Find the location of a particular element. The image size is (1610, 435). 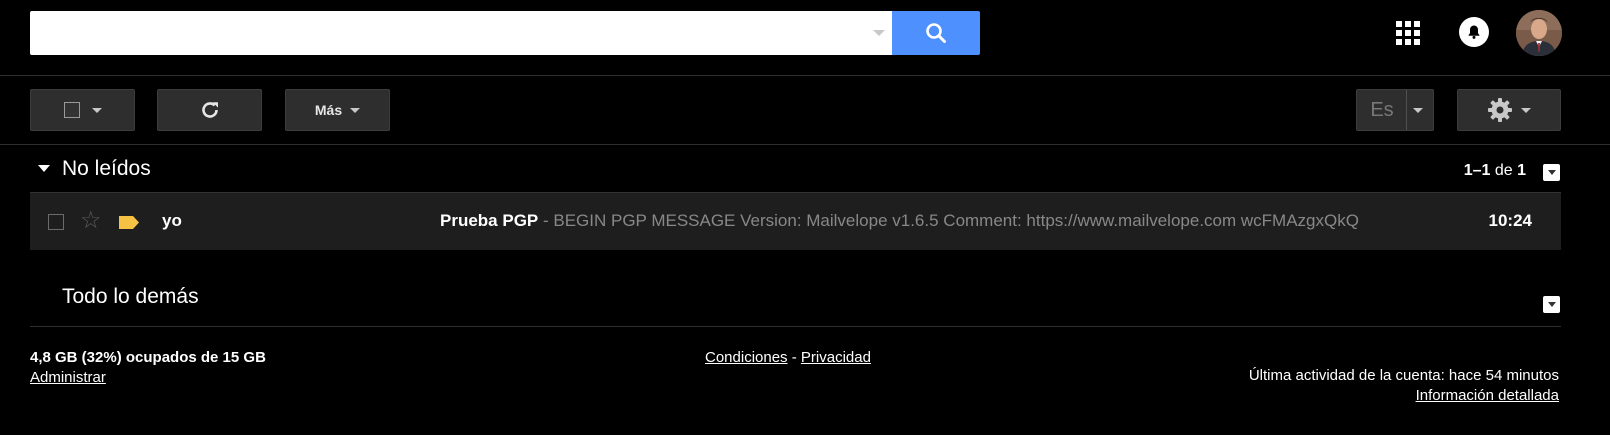

section-title-unread: No leídos is located at coordinates (106, 168).